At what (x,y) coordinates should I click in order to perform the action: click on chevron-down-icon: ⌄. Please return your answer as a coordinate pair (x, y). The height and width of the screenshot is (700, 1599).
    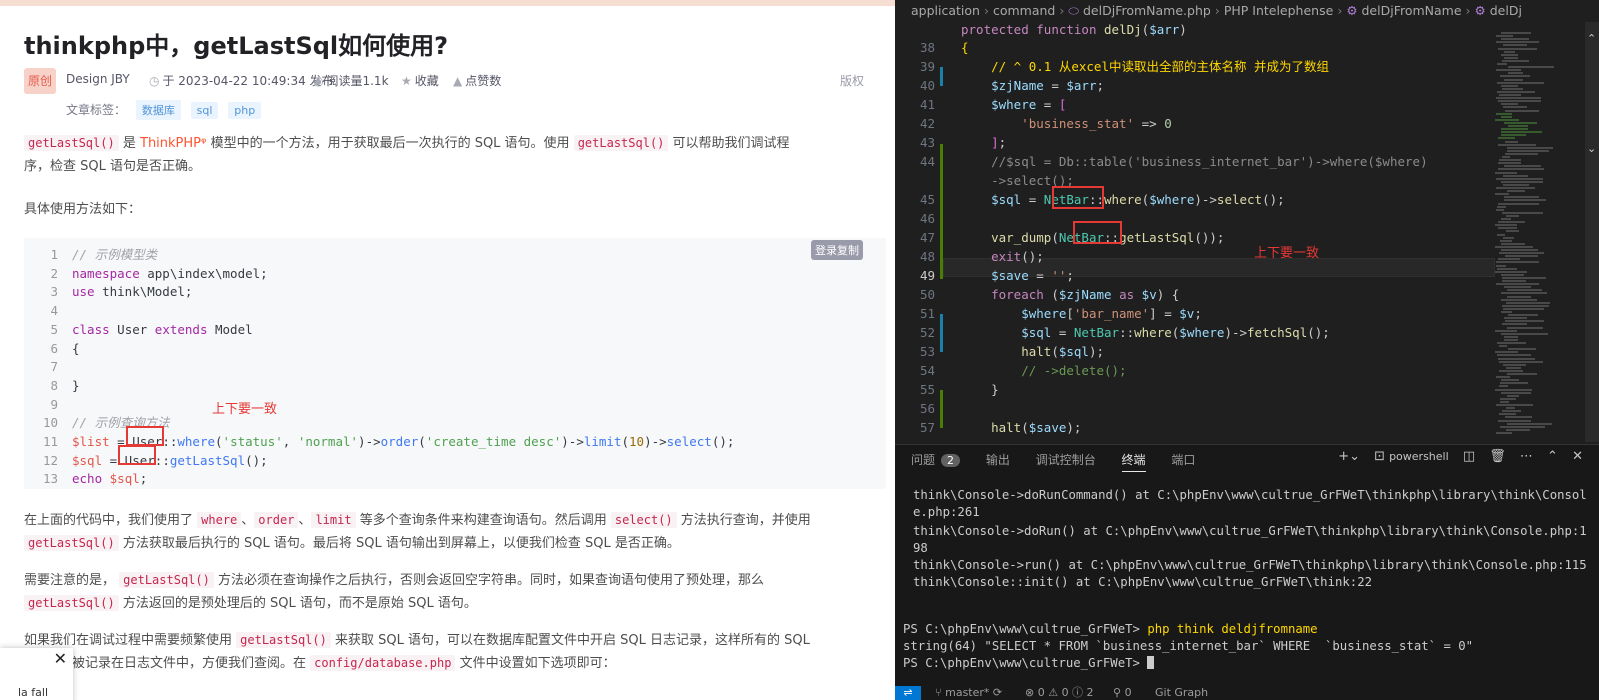
    Looking at the image, I should click on (1591, 148).